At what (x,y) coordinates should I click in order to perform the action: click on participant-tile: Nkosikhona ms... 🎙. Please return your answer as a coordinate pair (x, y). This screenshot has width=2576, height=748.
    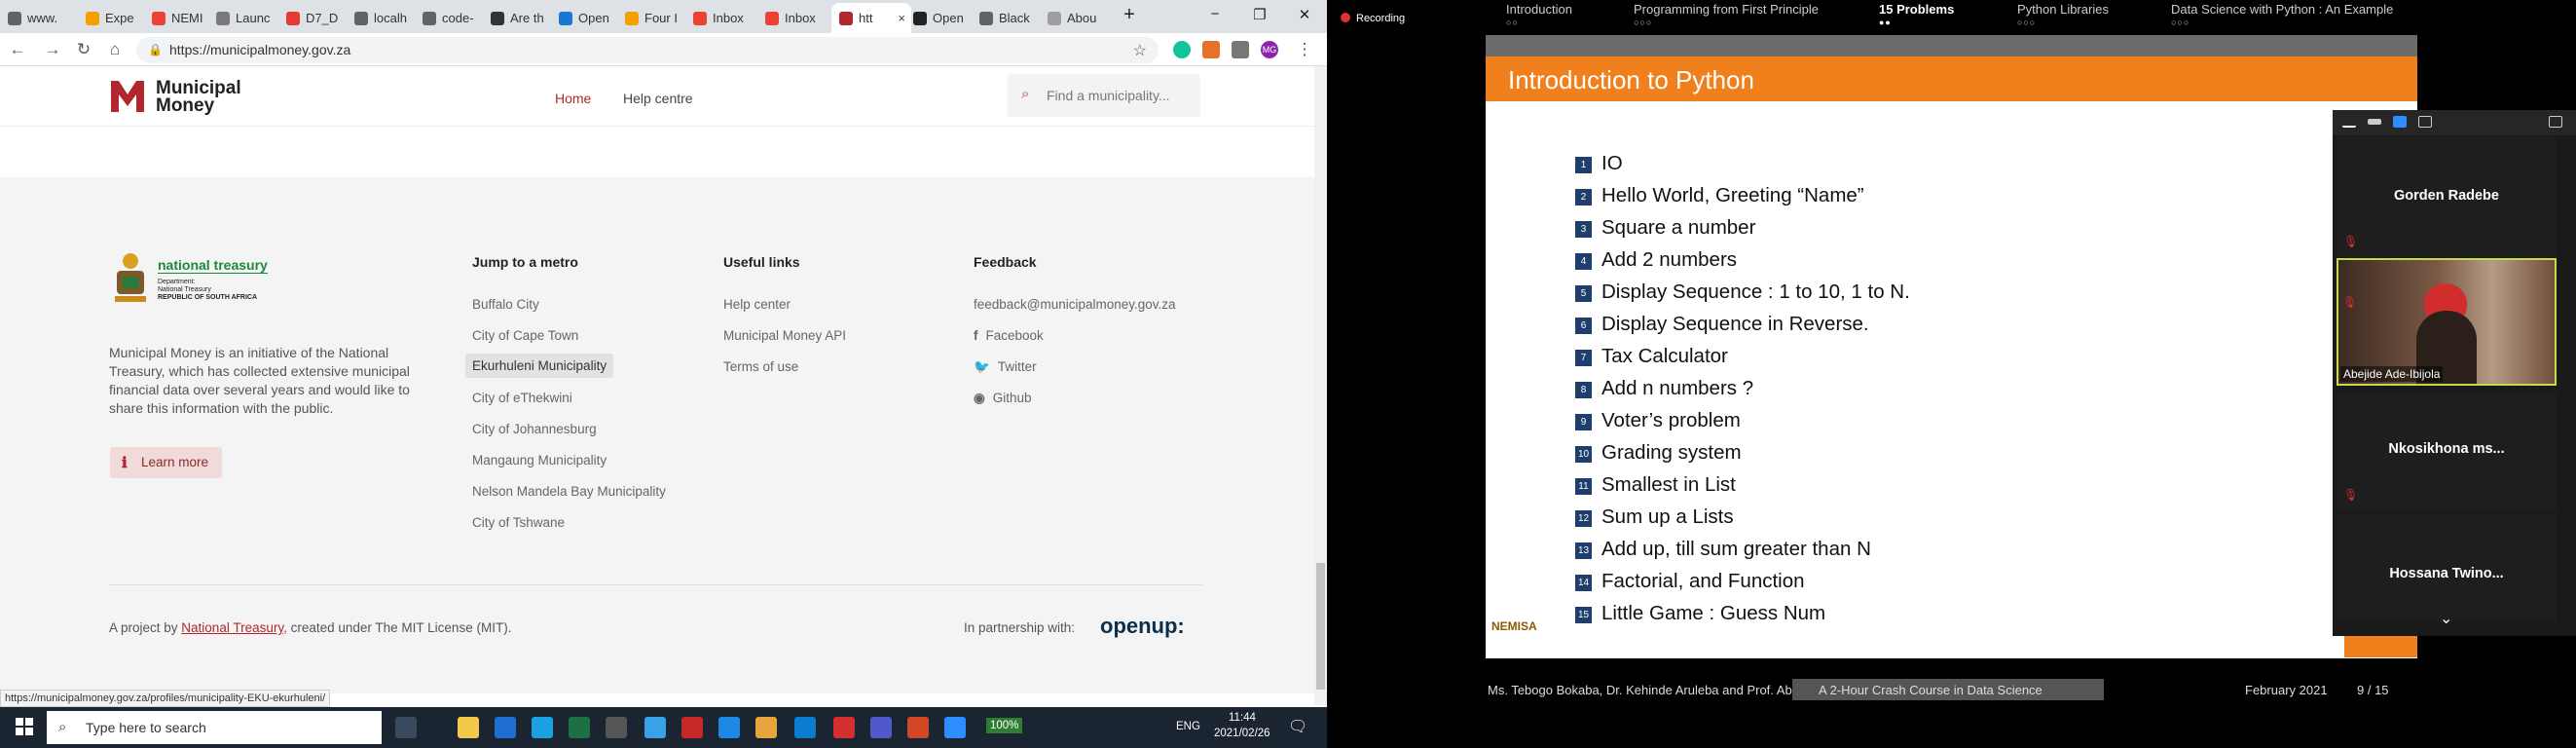
    Looking at the image, I should click on (2447, 452).